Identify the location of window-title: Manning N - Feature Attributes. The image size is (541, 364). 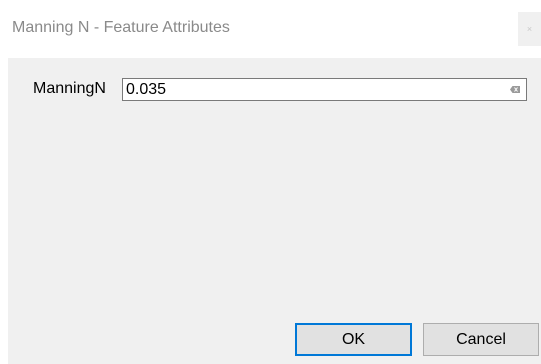
(121, 27).